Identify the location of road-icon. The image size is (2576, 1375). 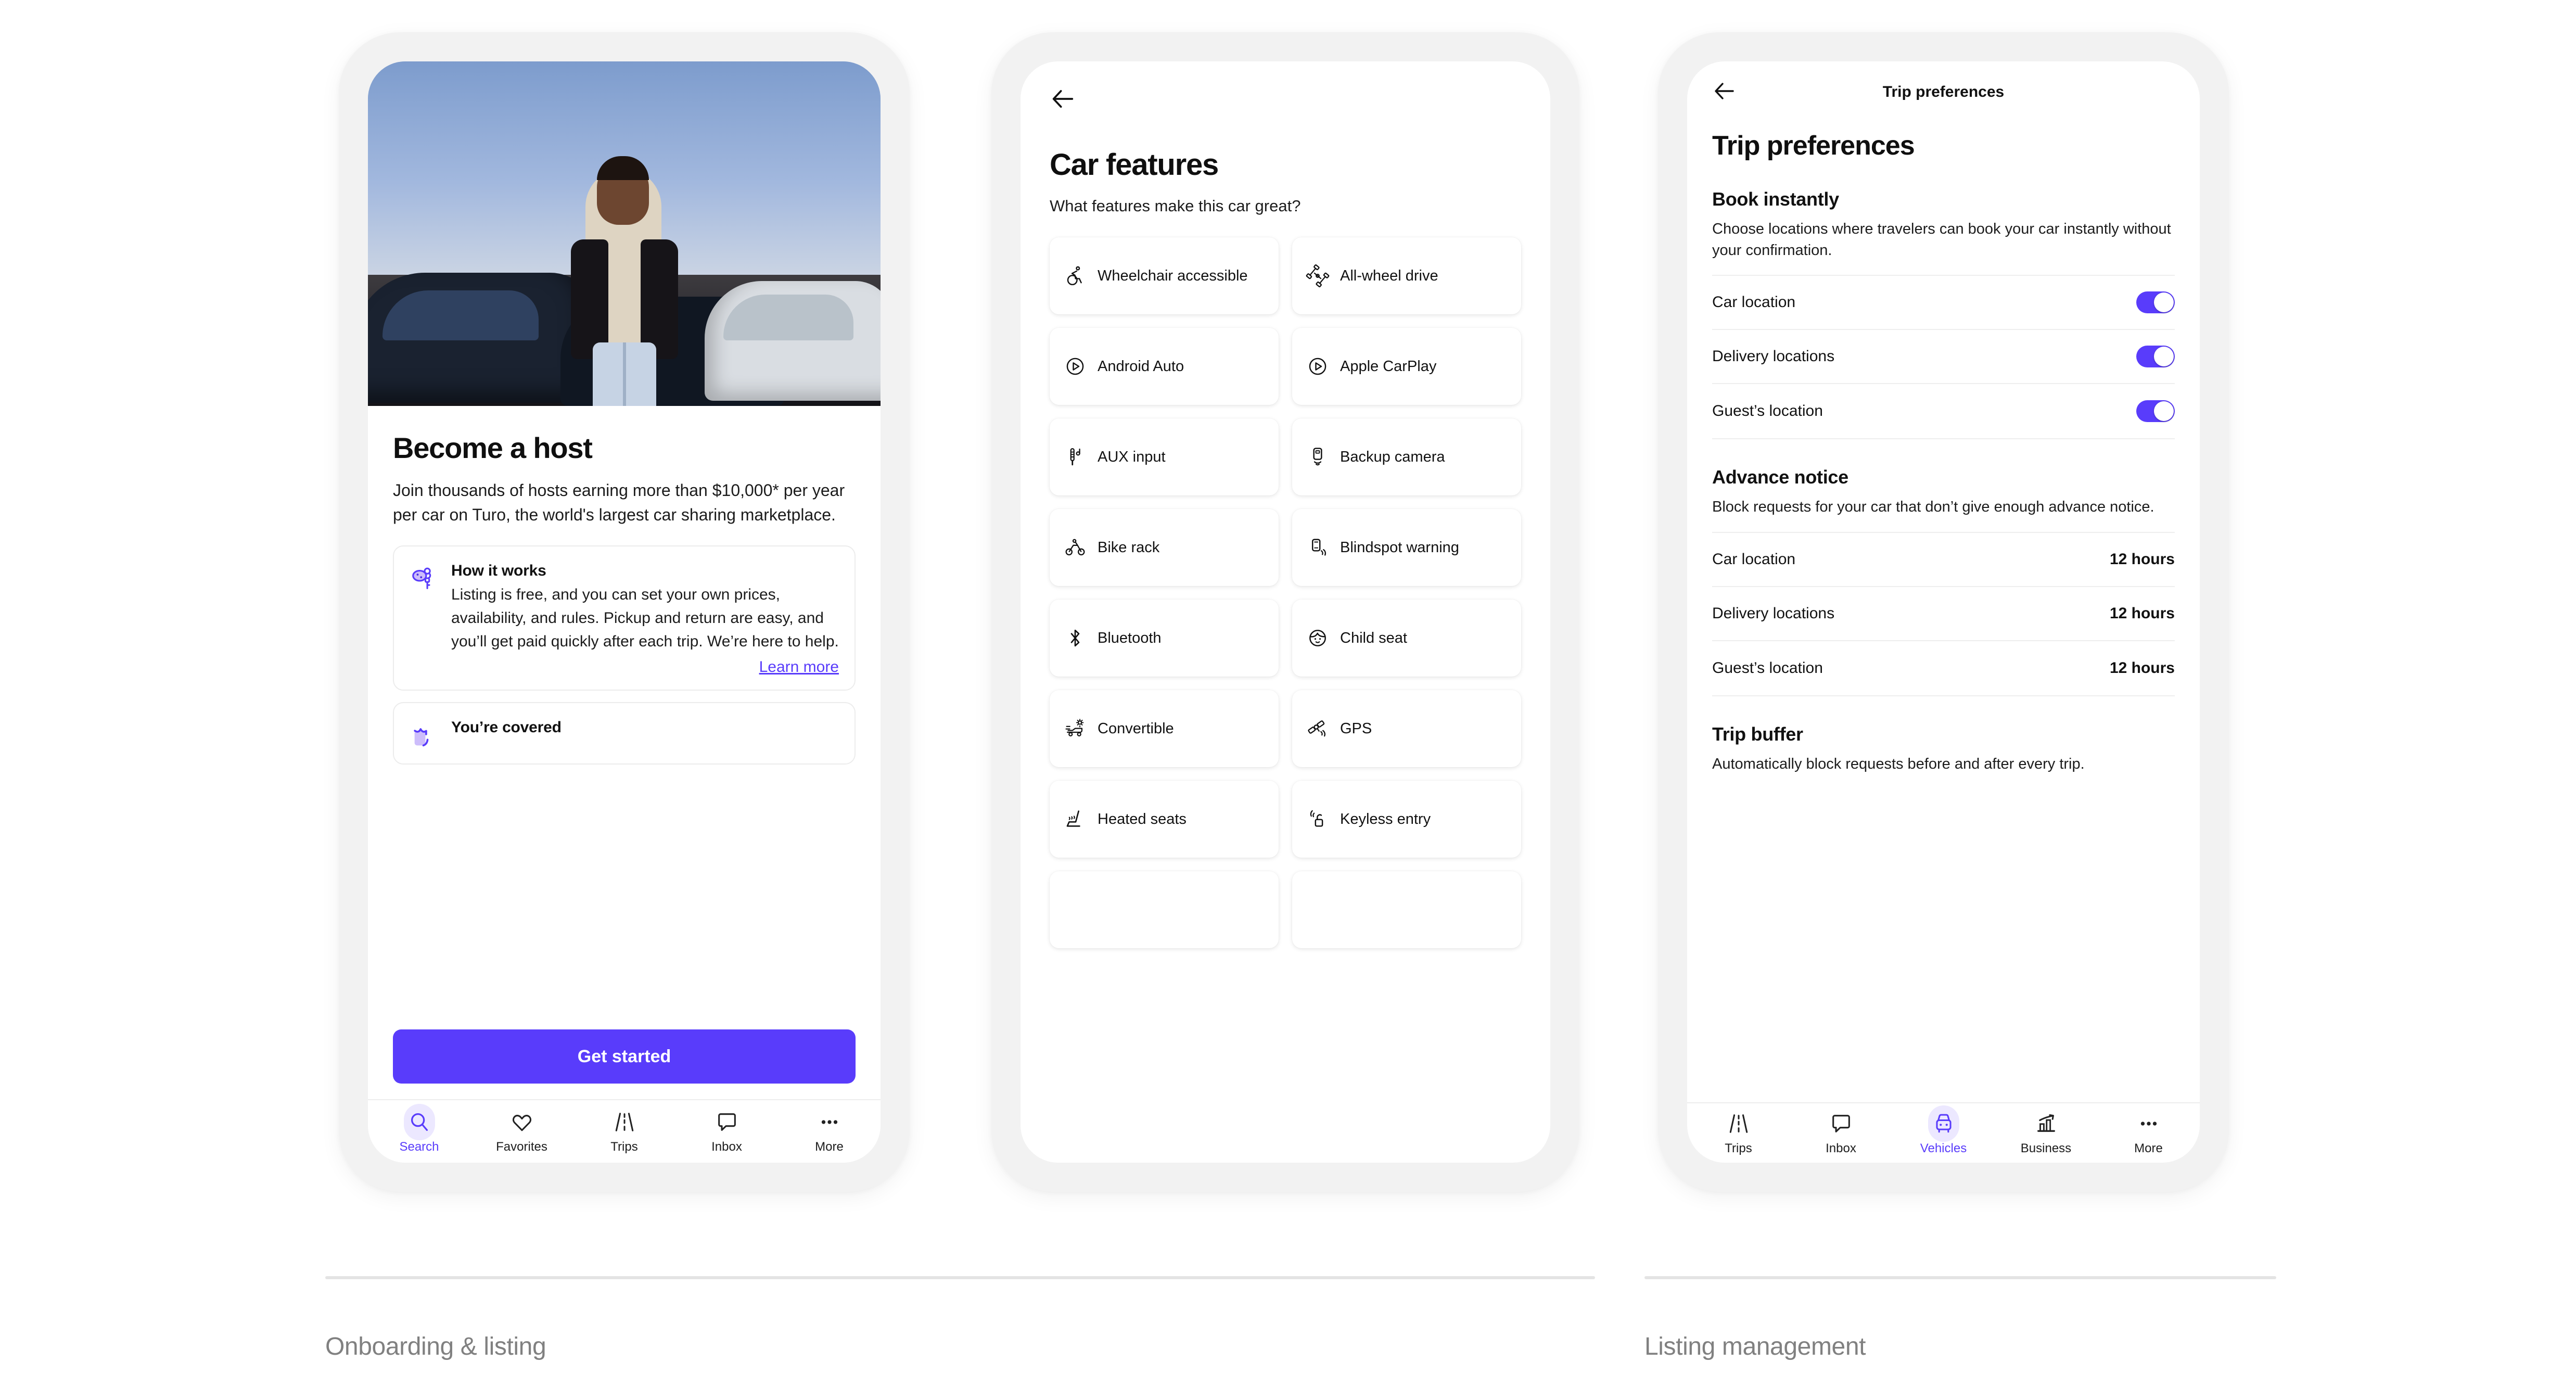
(624, 1123).